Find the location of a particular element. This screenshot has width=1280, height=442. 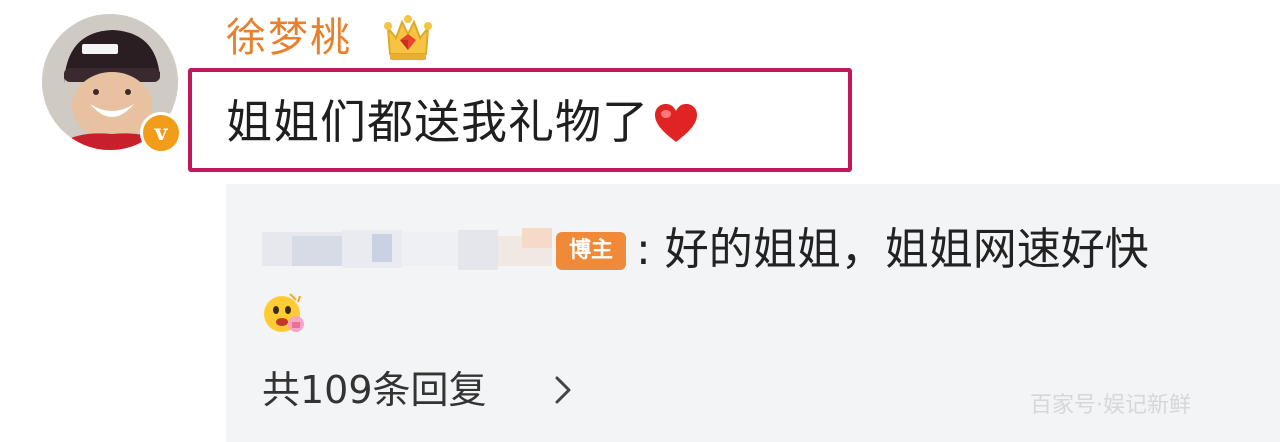

verified-badge: v is located at coordinates (161, 133).